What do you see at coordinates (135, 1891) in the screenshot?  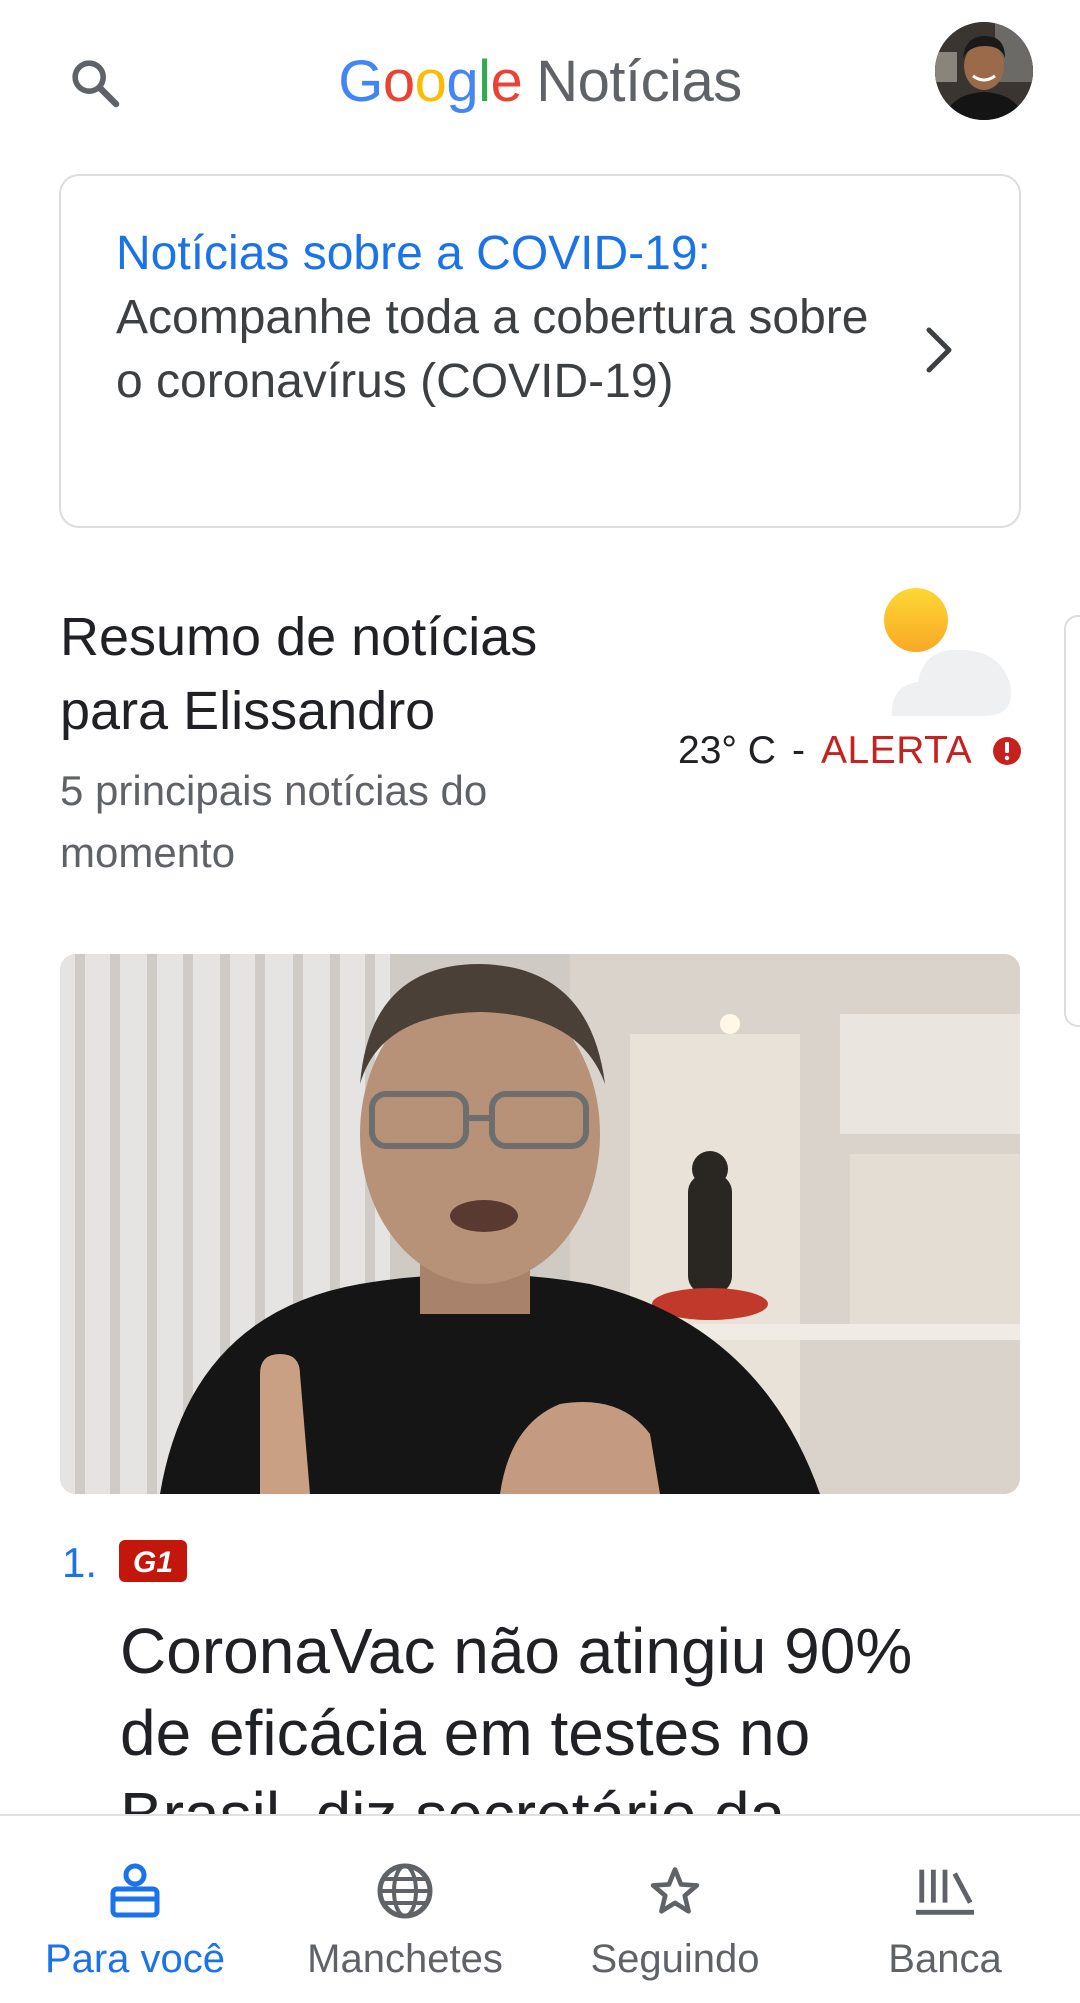 I see `for-you-icon` at bounding box center [135, 1891].